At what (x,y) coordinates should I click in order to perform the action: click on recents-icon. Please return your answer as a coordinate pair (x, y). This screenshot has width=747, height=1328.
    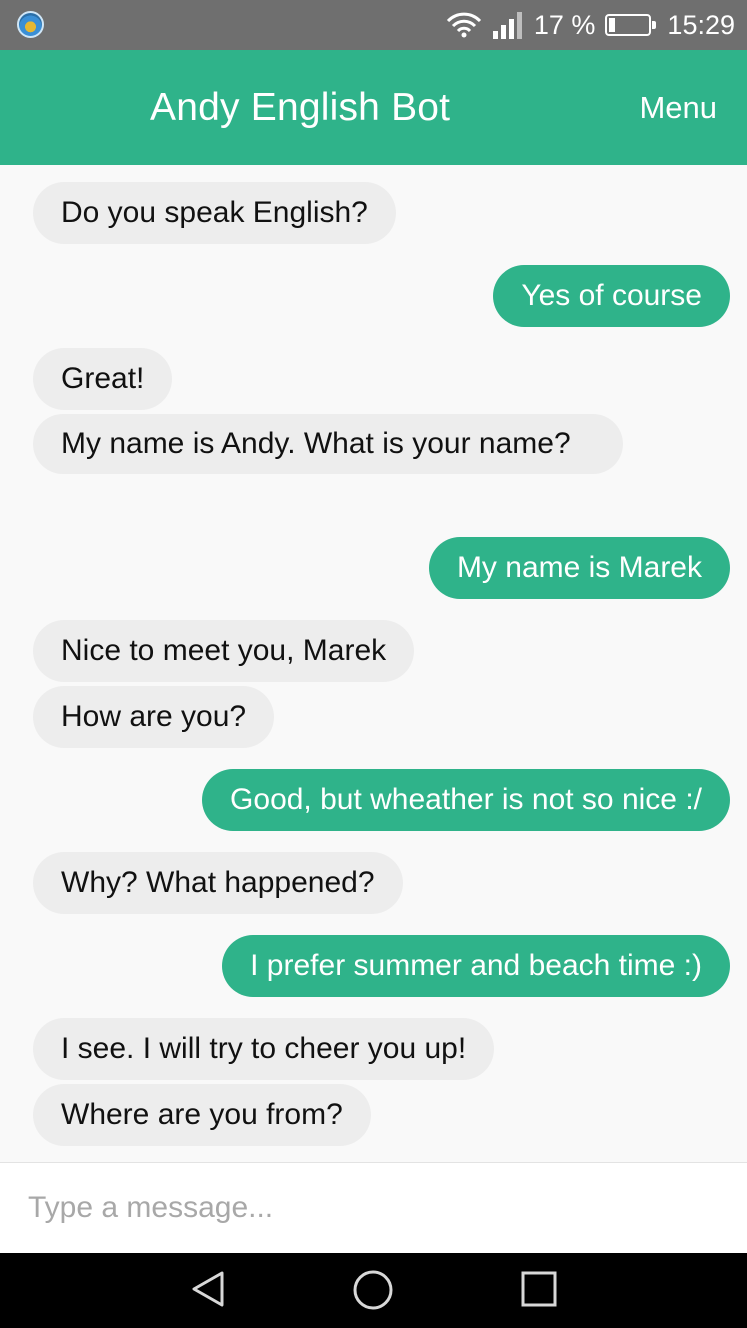
    Looking at the image, I should click on (539, 1291).